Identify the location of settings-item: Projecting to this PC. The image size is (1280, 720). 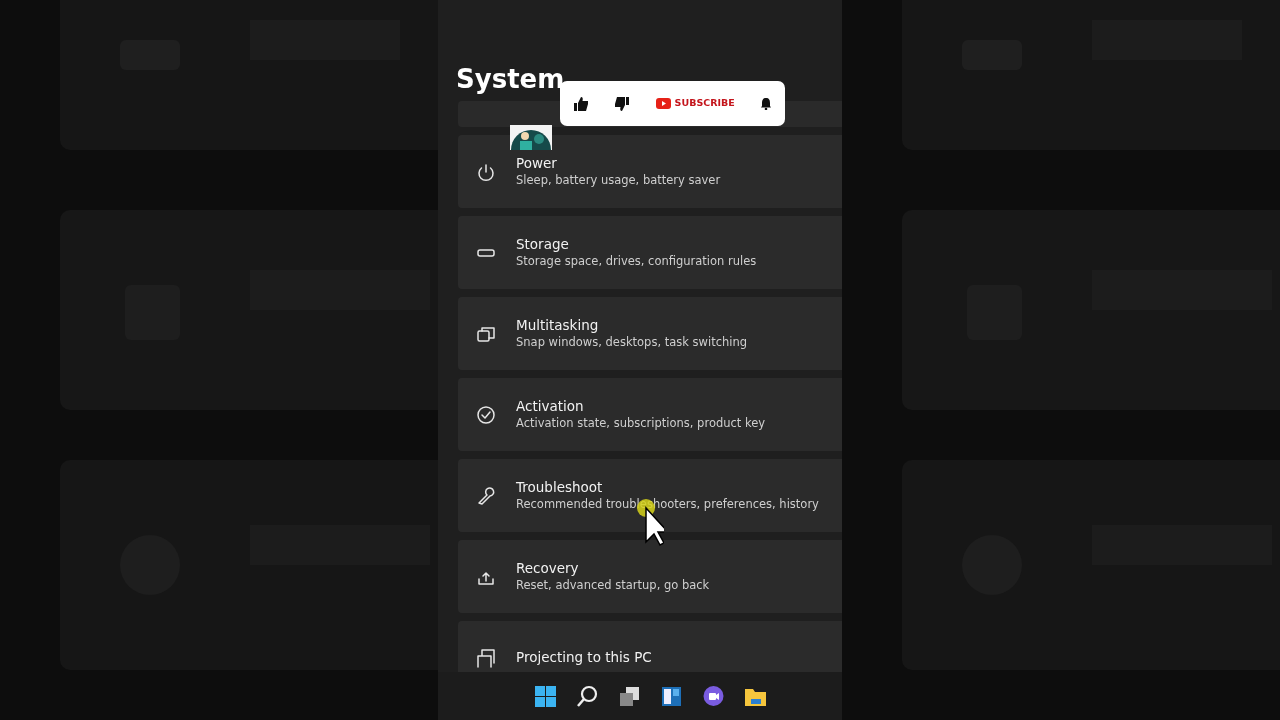
(650, 646).